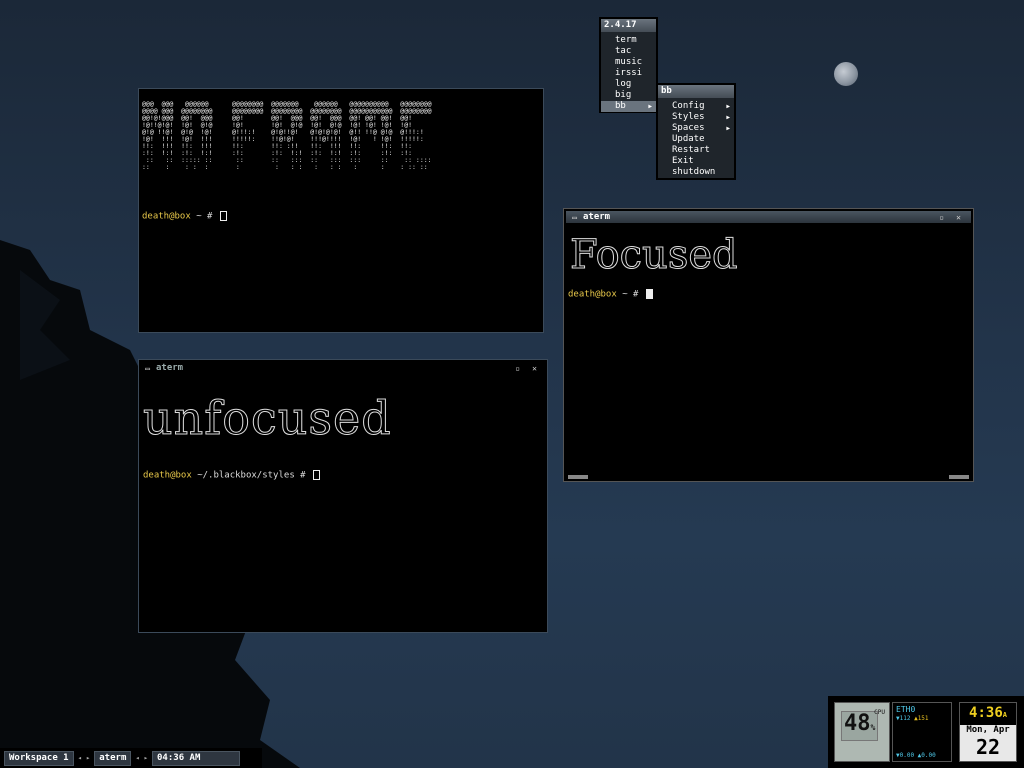  I want to click on titlebar-focused: ▭ aterm ▫ ✕, so click(768, 217).